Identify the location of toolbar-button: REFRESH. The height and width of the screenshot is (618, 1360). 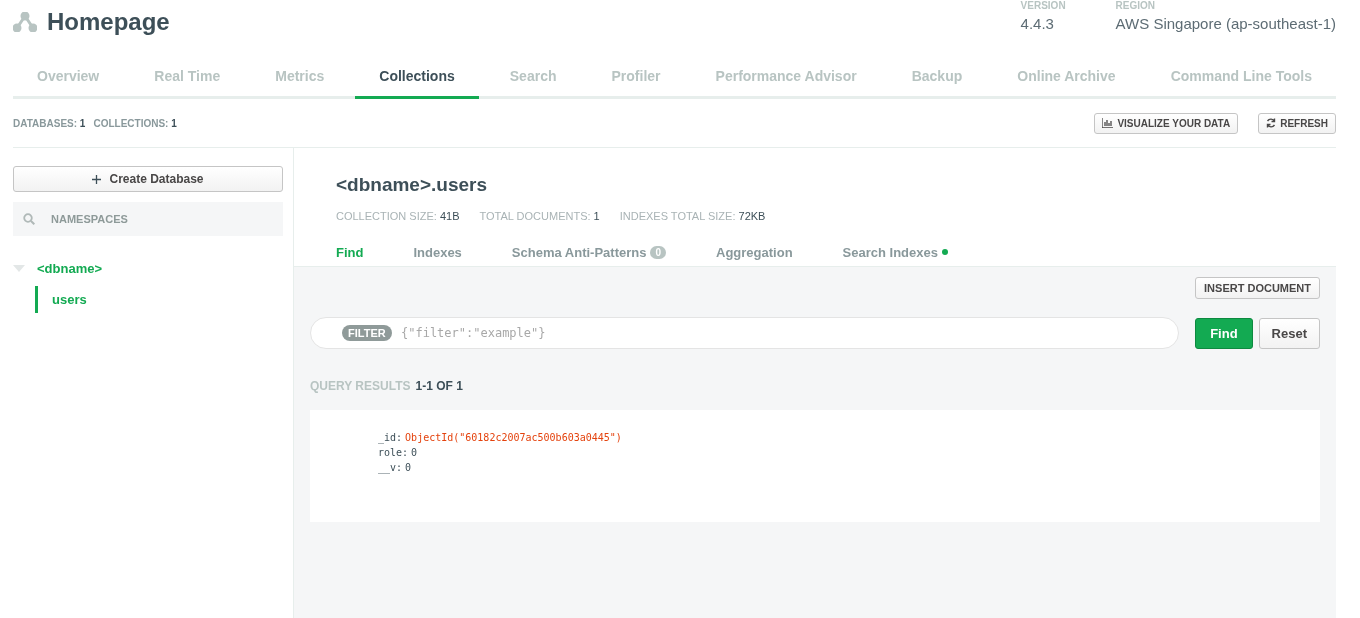
(1297, 123).